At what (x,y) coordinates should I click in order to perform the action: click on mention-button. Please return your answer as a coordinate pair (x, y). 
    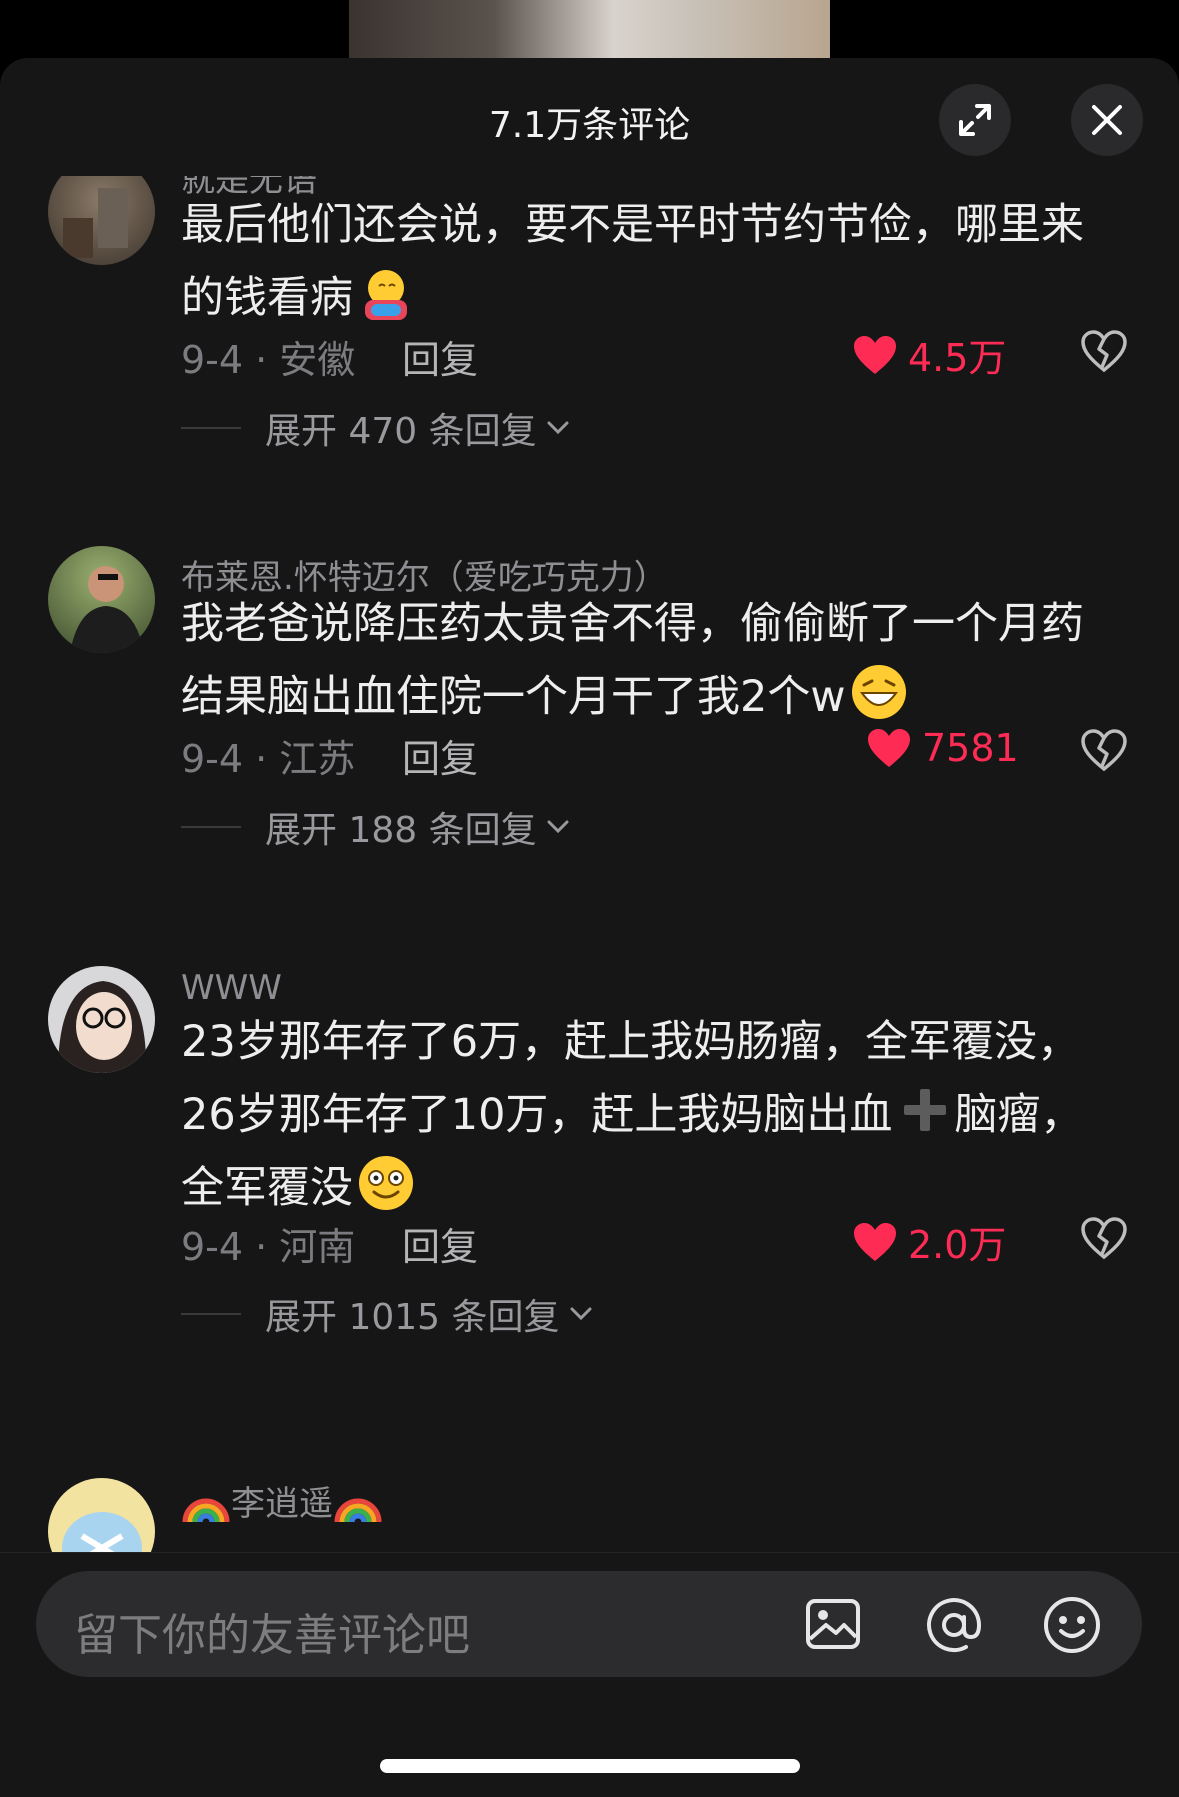
    Looking at the image, I should click on (953, 1624).